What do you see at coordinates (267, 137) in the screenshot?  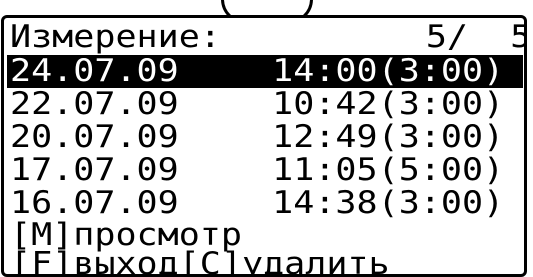 I see `measurement-row: 20.07.09 12:49(3:00)` at bounding box center [267, 137].